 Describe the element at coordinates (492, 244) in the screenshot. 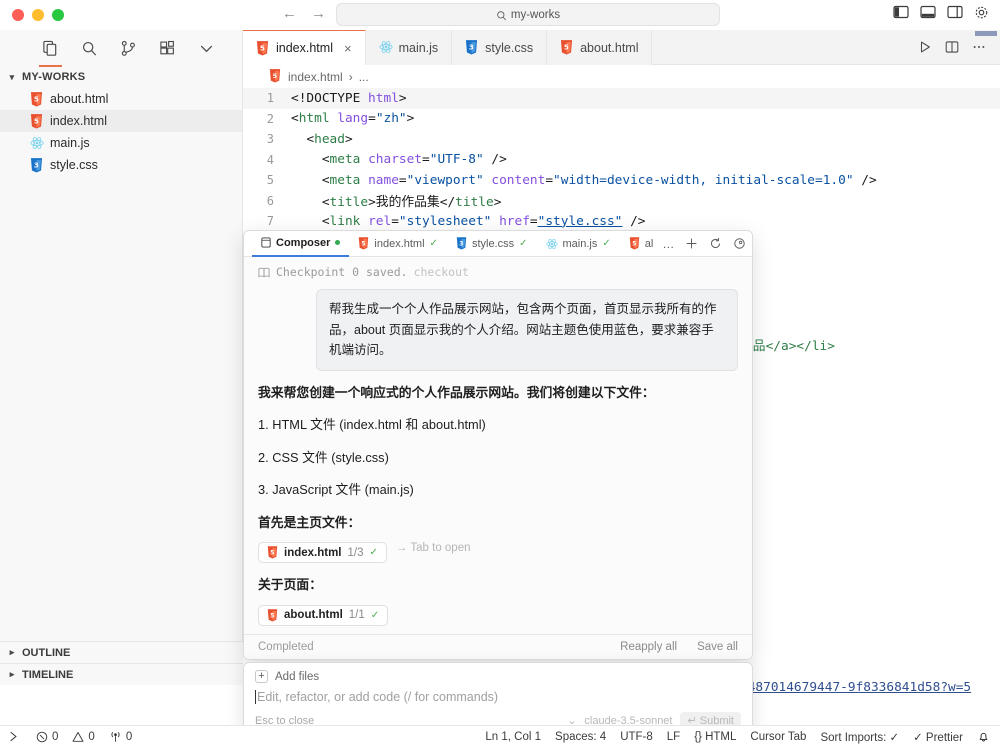

I see `composer-tab-style-css: 3 style.css ✓` at that location.